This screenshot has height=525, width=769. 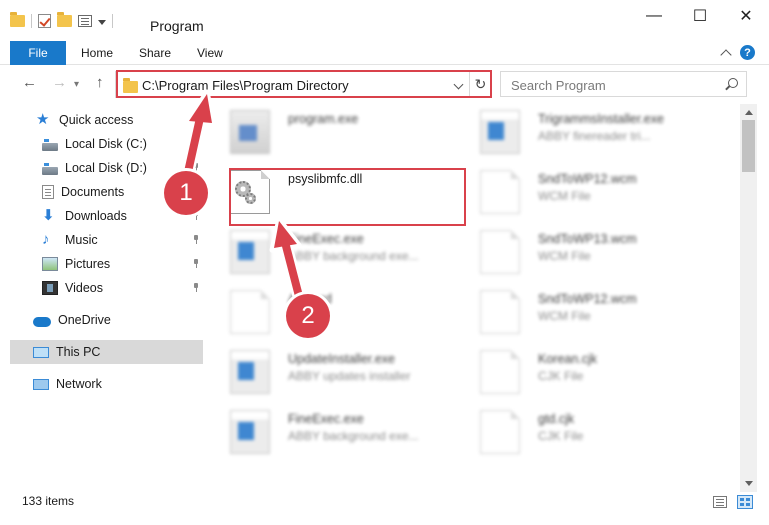 What do you see at coordinates (100, 82) in the screenshot?
I see `up-button: ↑` at bounding box center [100, 82].